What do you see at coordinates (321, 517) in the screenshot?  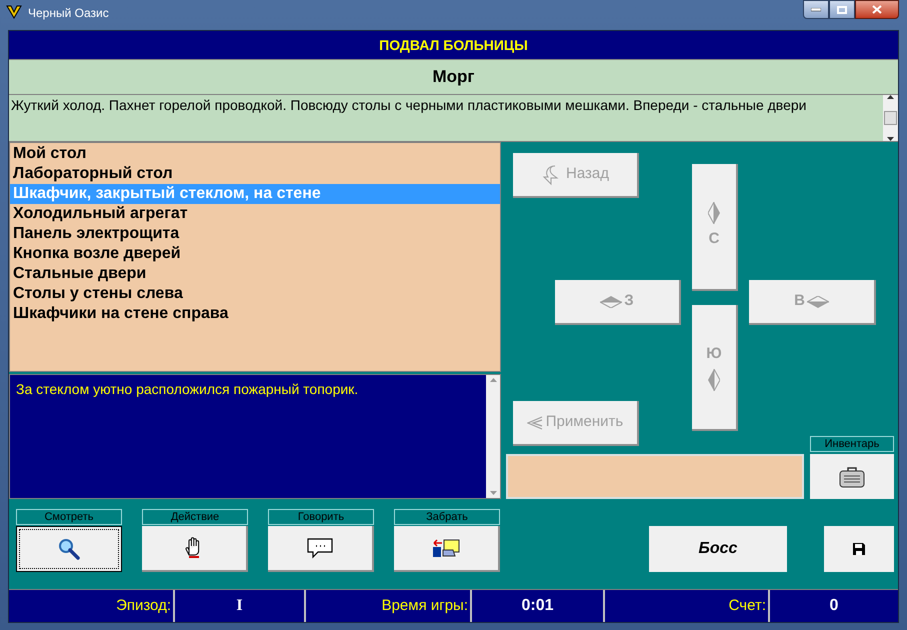 I see `action-label: Говорить` at bounding box center [321, 517].